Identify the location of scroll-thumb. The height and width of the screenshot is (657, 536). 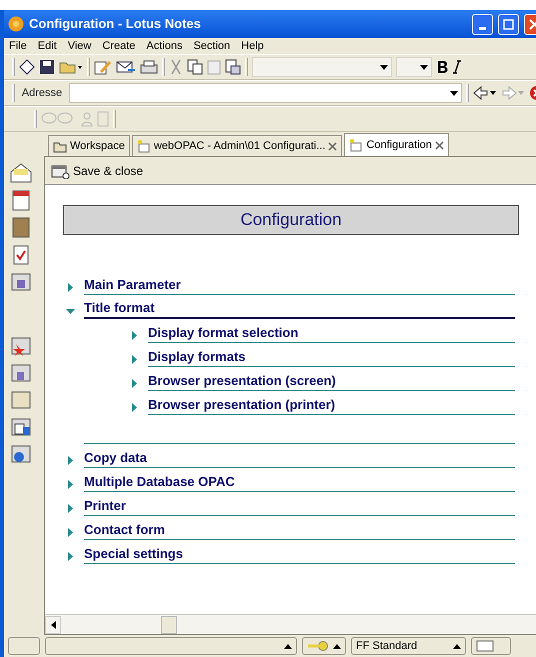
(169, 625).